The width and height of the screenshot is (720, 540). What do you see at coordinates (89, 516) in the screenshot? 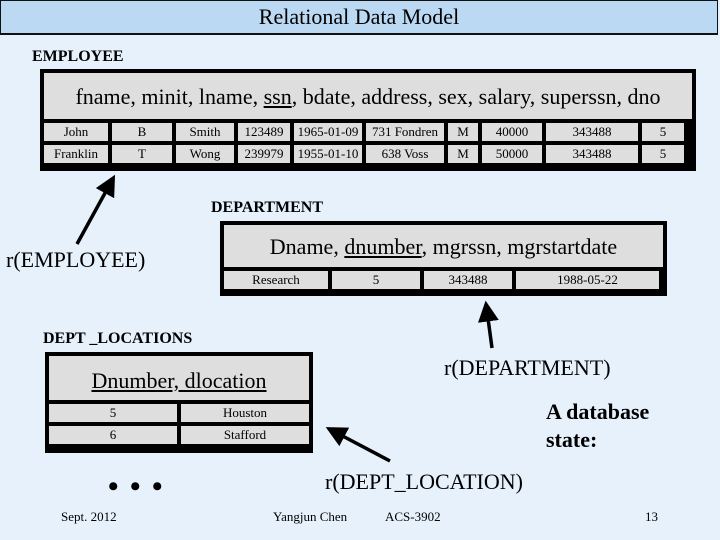
I see `footer-date: Sept. 2012` at bounding box center [89, 516].